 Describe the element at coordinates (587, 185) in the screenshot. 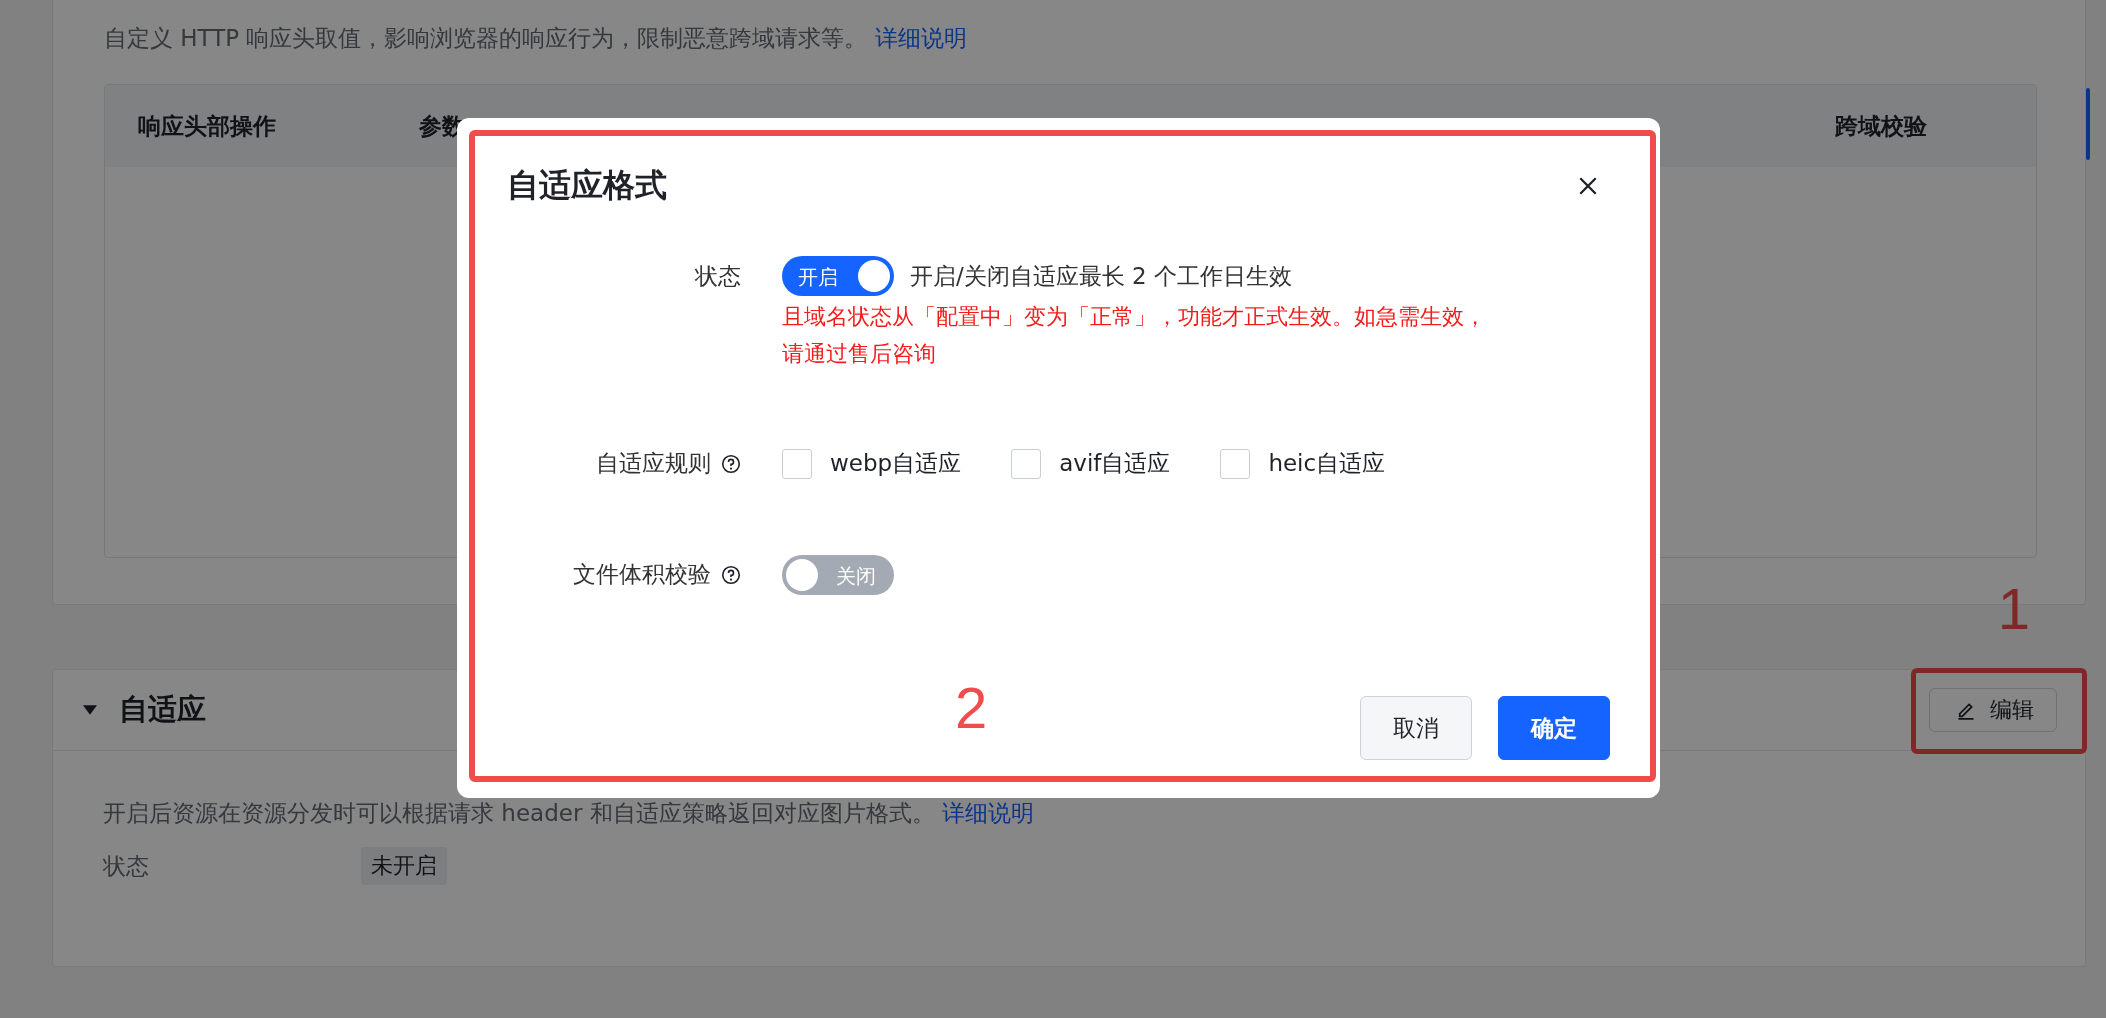

I see `dialog-title: 自适应格式` at that location.